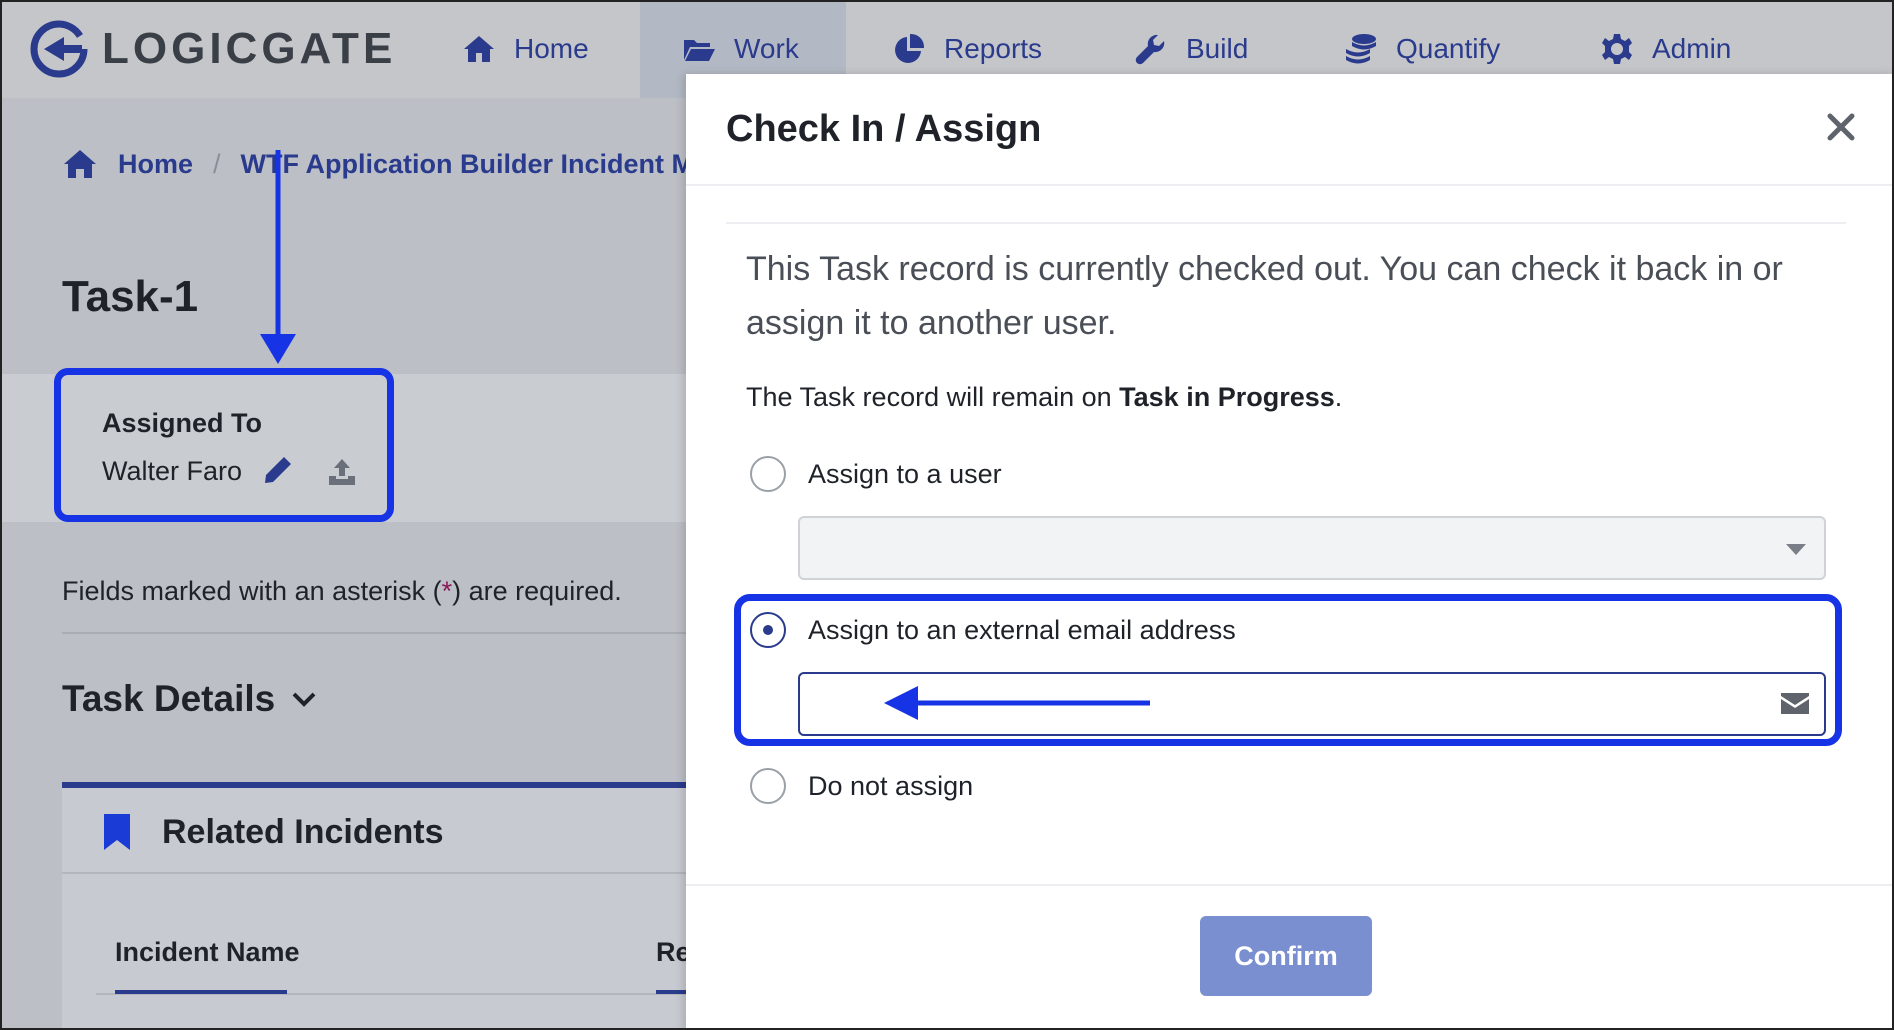 Image resolution: width=1894 pixels, height=1030 pixels. I want to click on folder-open-icon, so click(699, 50).